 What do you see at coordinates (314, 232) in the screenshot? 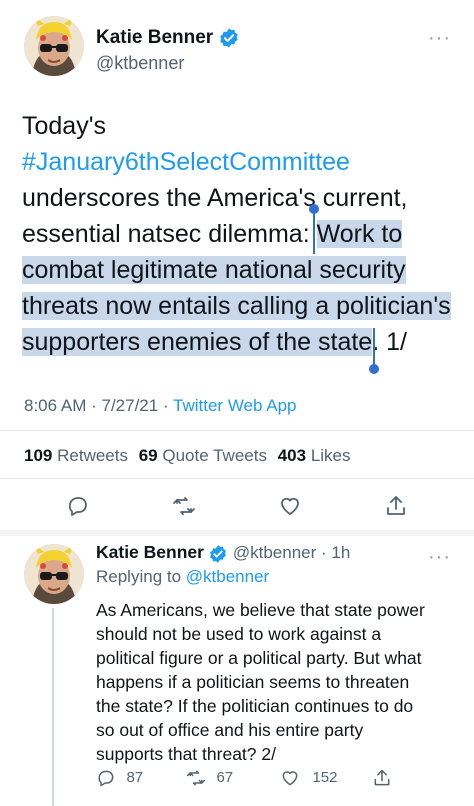
I see `selection-start-caret` at bounding box center [314, 232].